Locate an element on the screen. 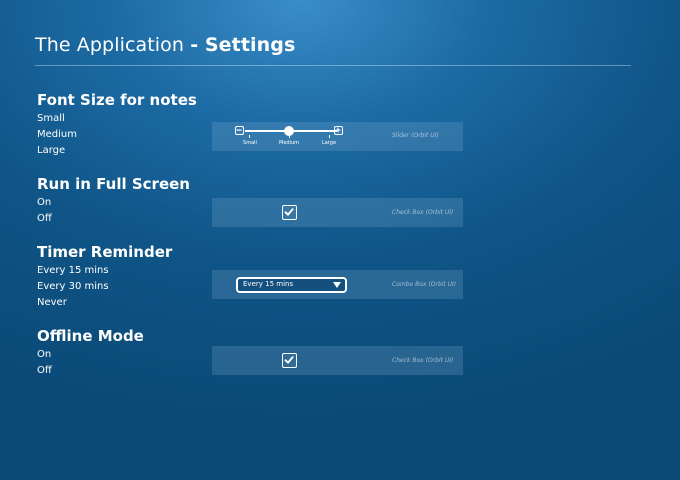 This screenshot has height=480, width=680. font-size-option-small: Small is located at coordinates (51, 118).